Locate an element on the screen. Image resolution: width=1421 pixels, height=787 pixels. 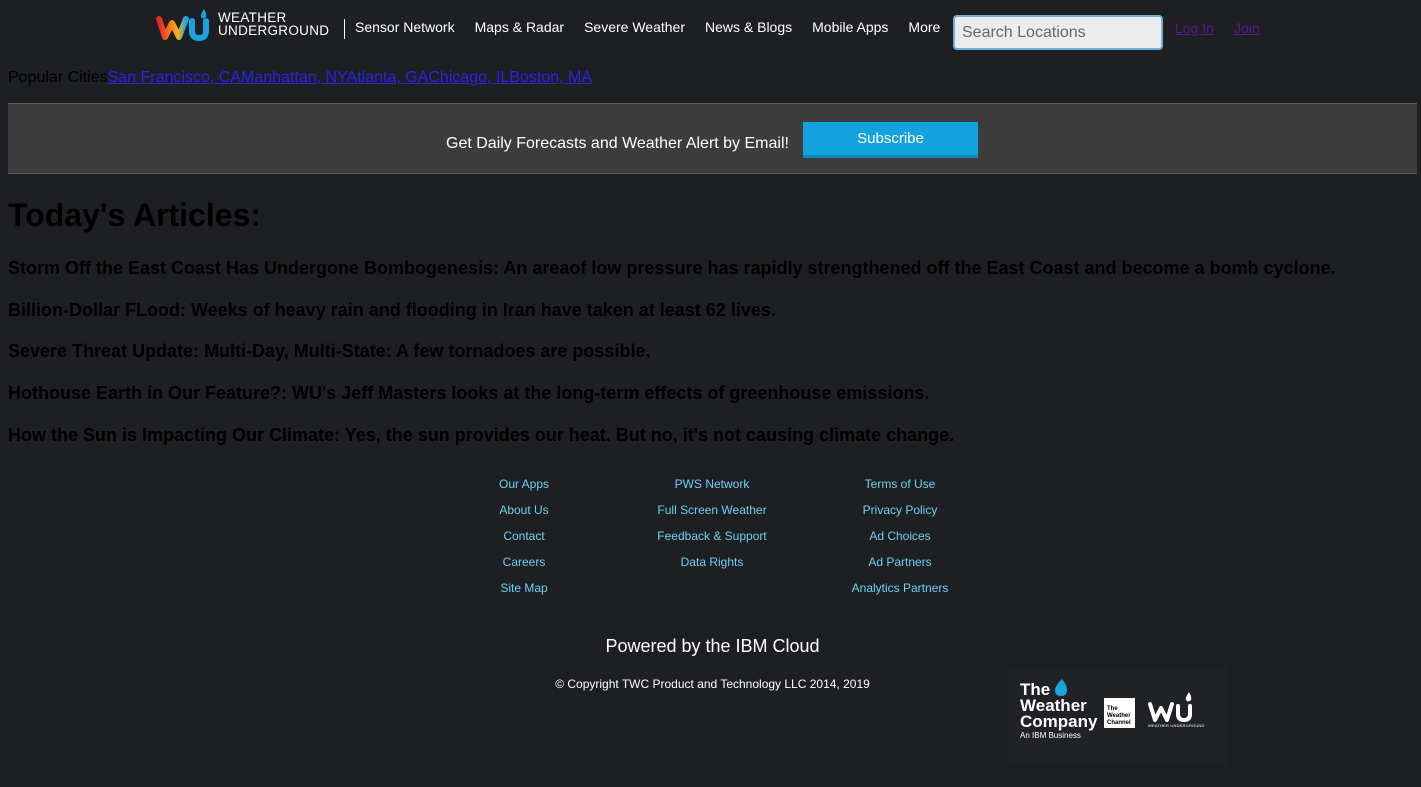
nav-mobile-apps: Mobile Apps is located at coordinates (850, 27).